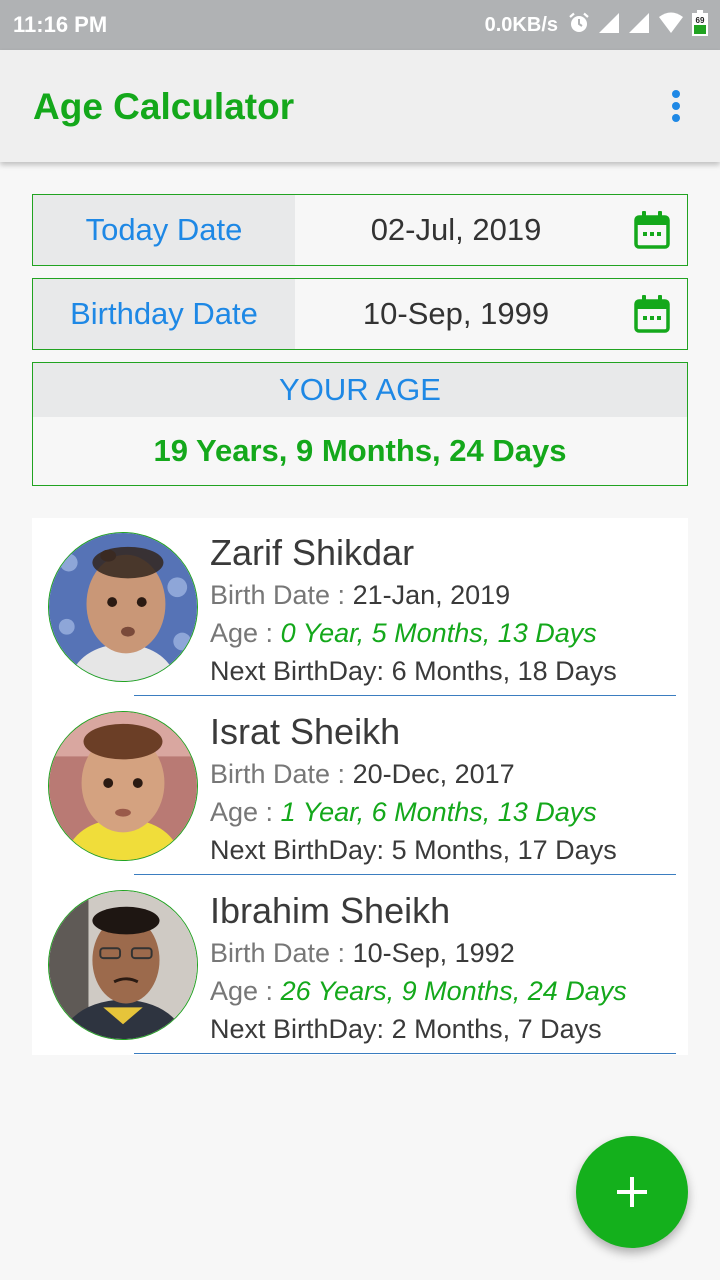 Image resolution: width=720 pixels, height=1280 pixels. I want to click on status-icons: 0.0KB/s 69, so click(596, 25).